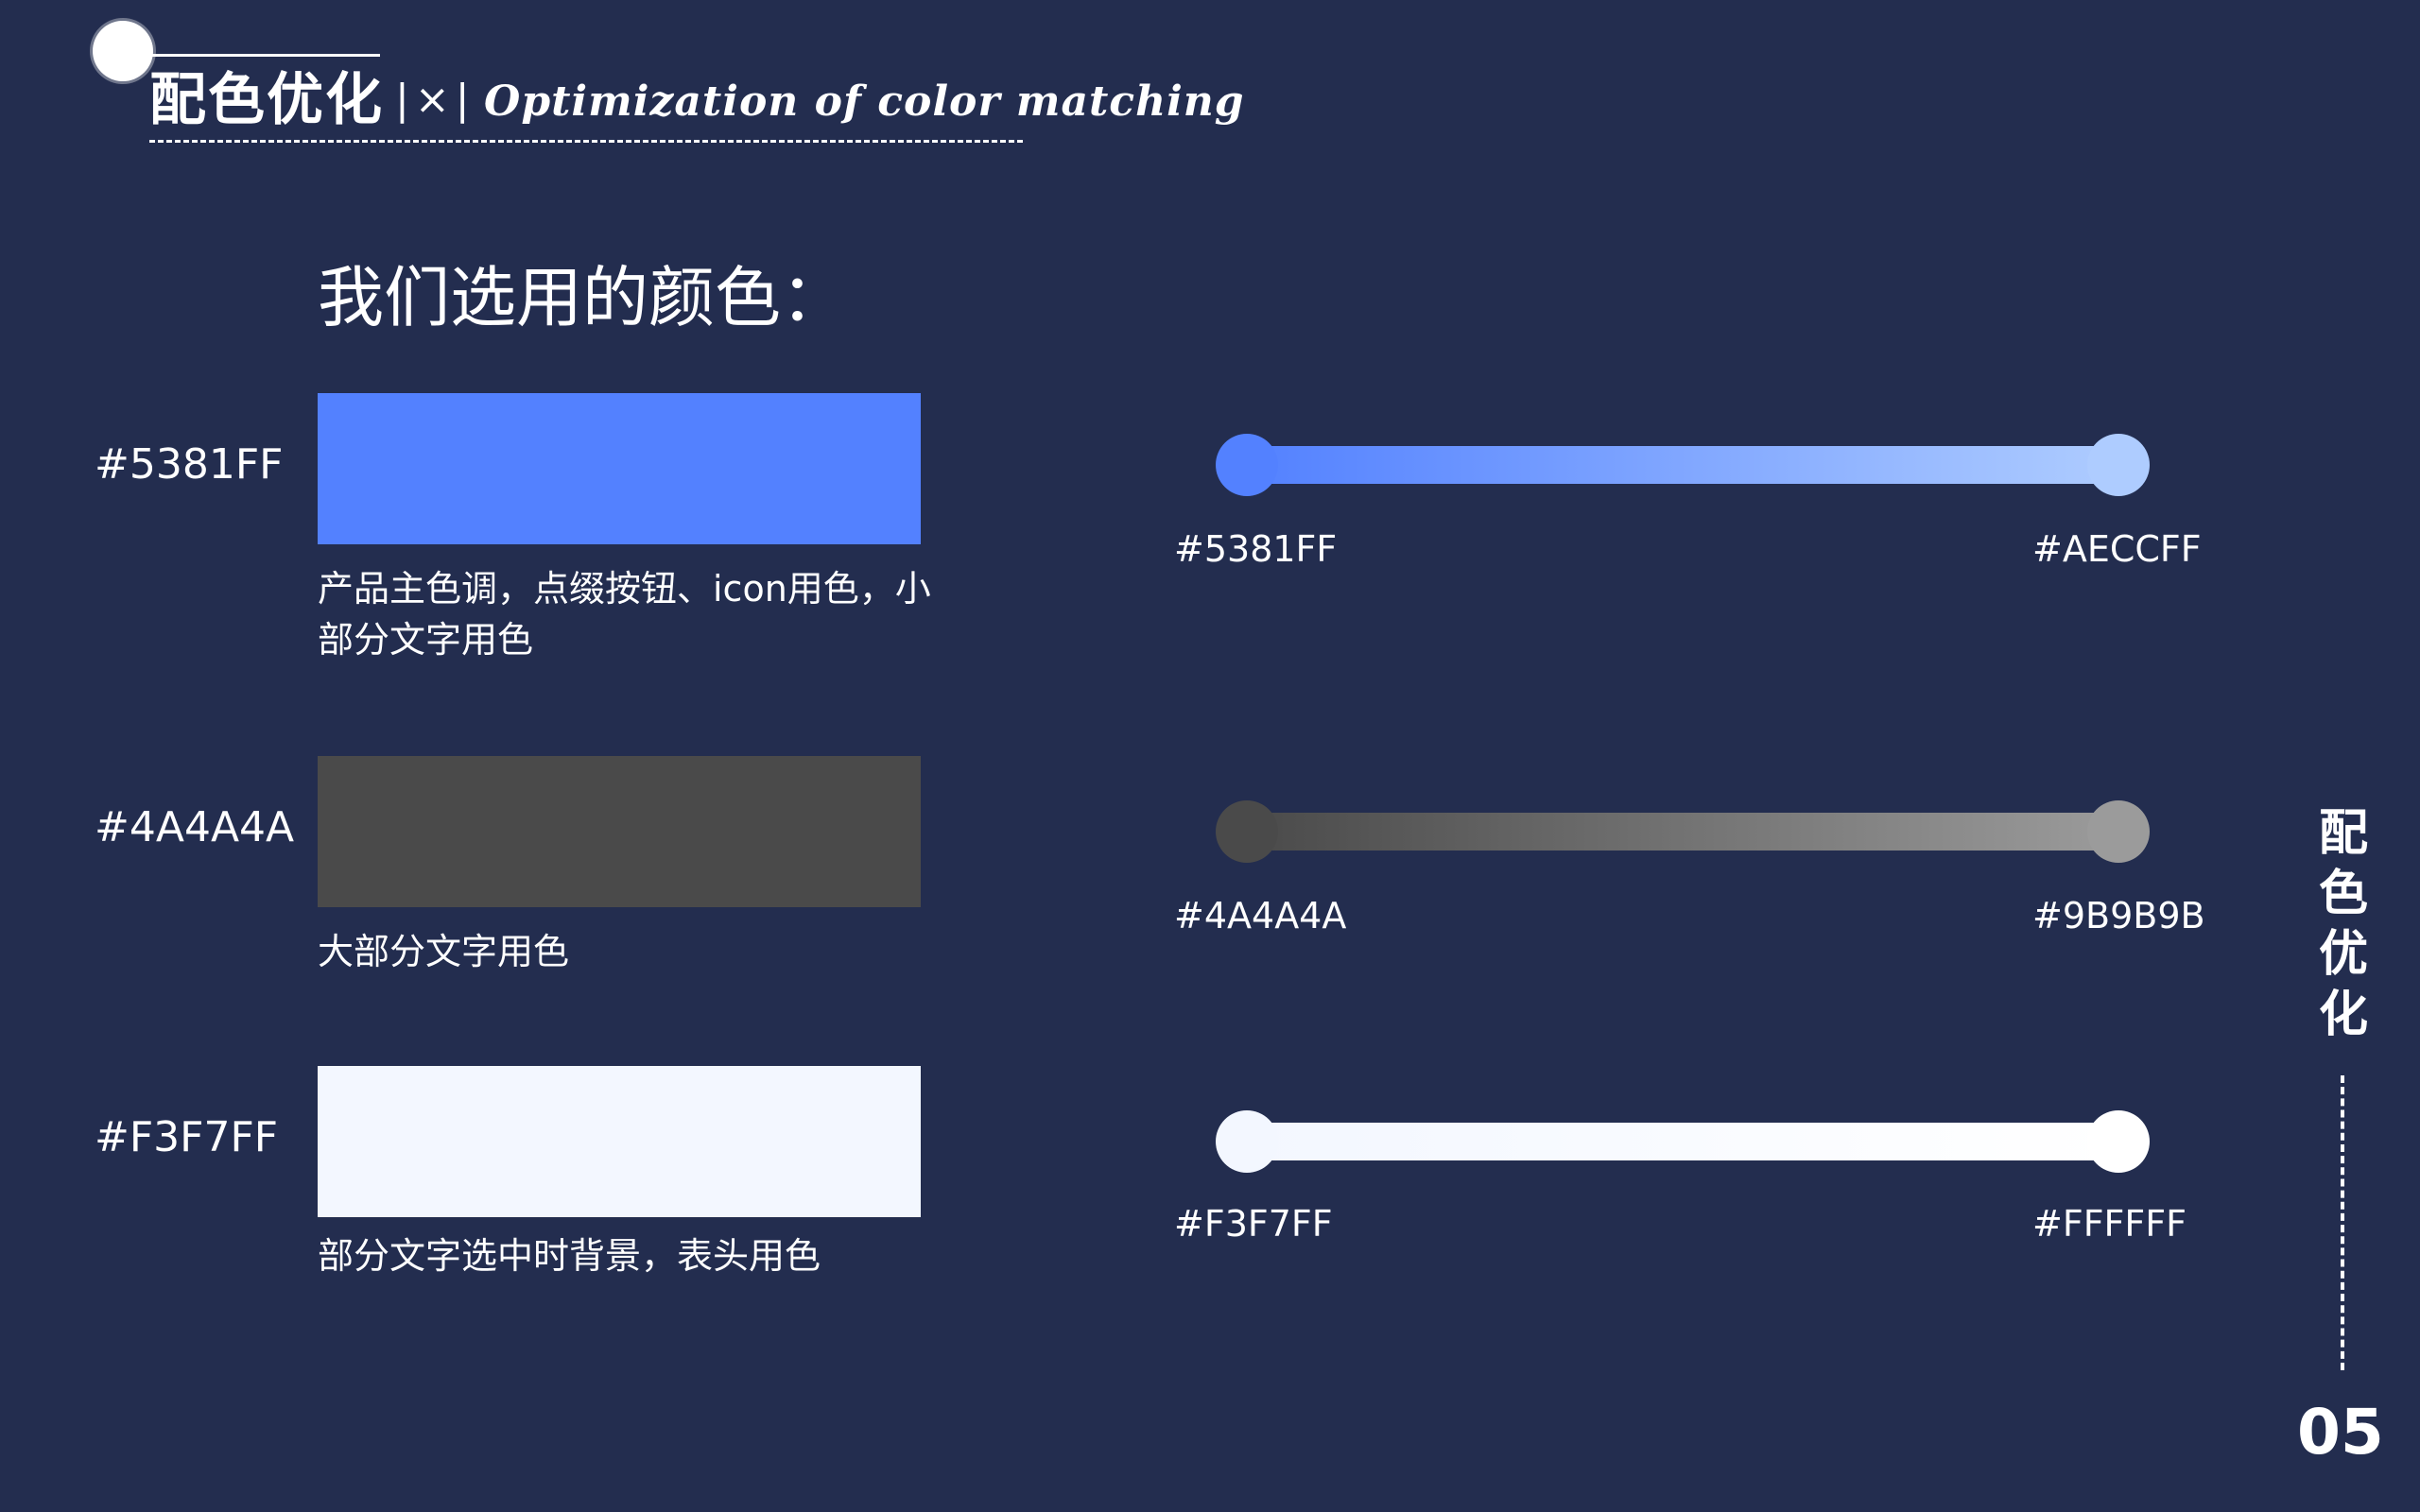 The height and width of the screenshot is (1512, 2420). What do you see at coordinates (2342, 1222) in the screenshot?
I see `side-dashed-divider` at bounding box center [2342, 1222].